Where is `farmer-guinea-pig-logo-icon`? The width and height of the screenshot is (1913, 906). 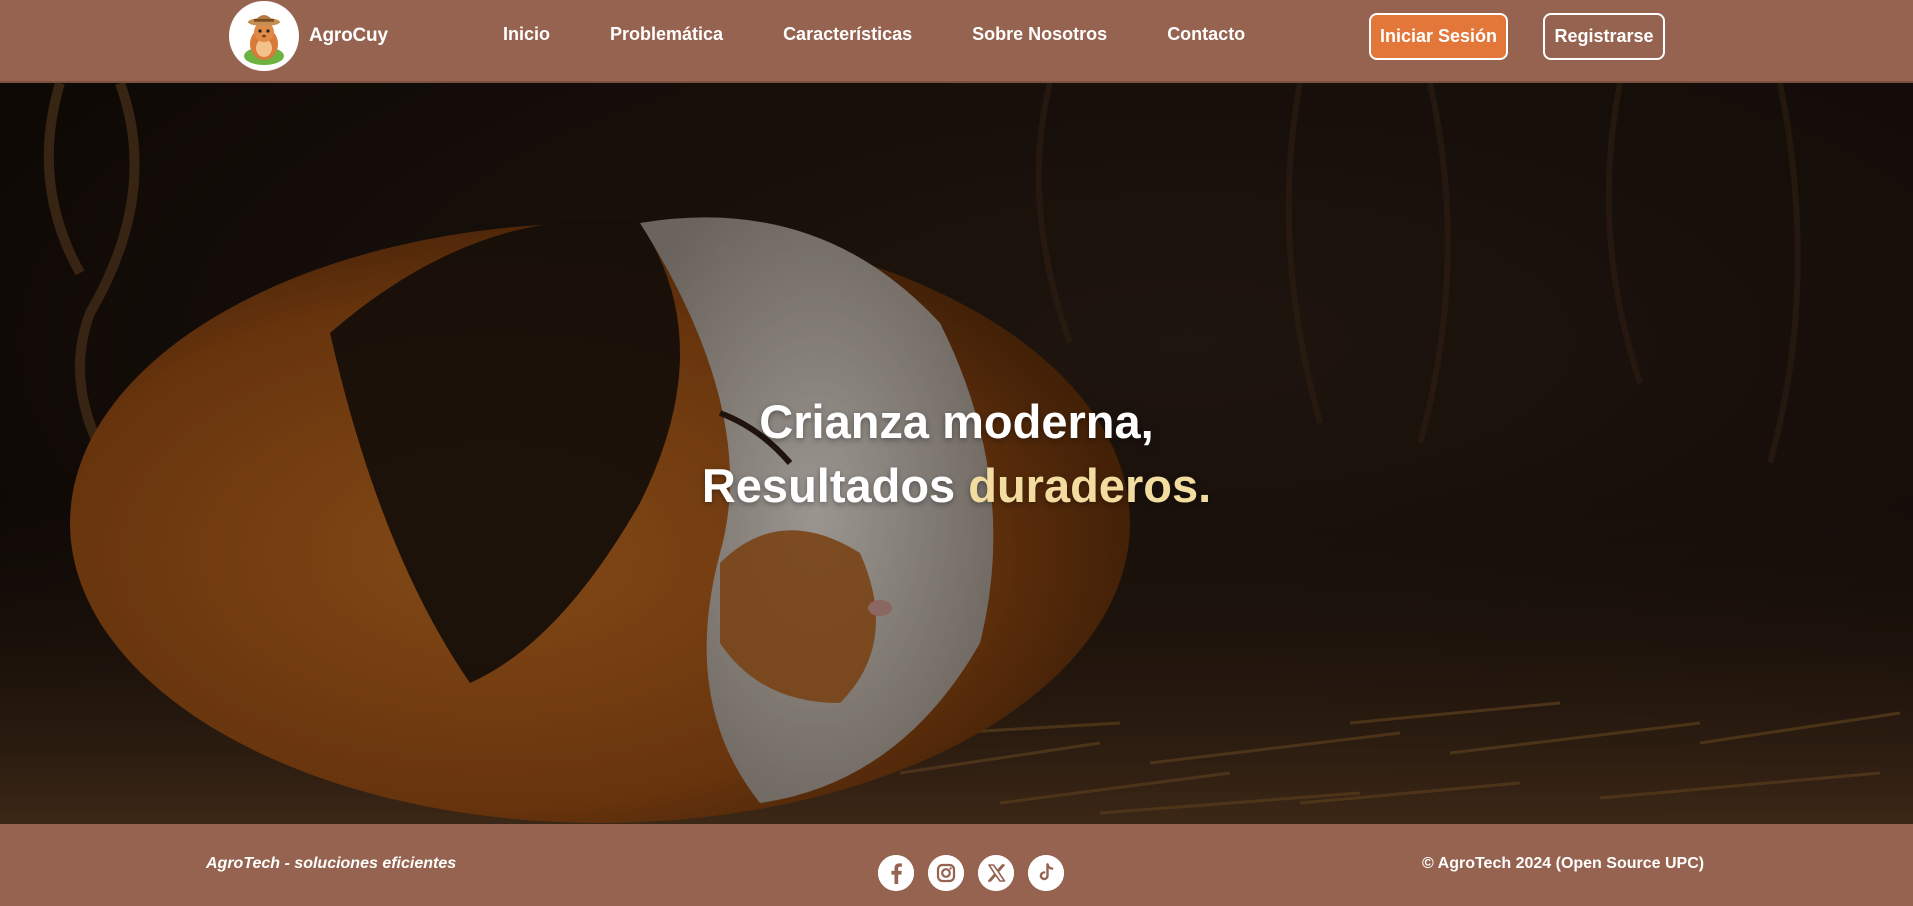
farmer-guinea-pig-logo-icon is located at coordinates (264, 36).